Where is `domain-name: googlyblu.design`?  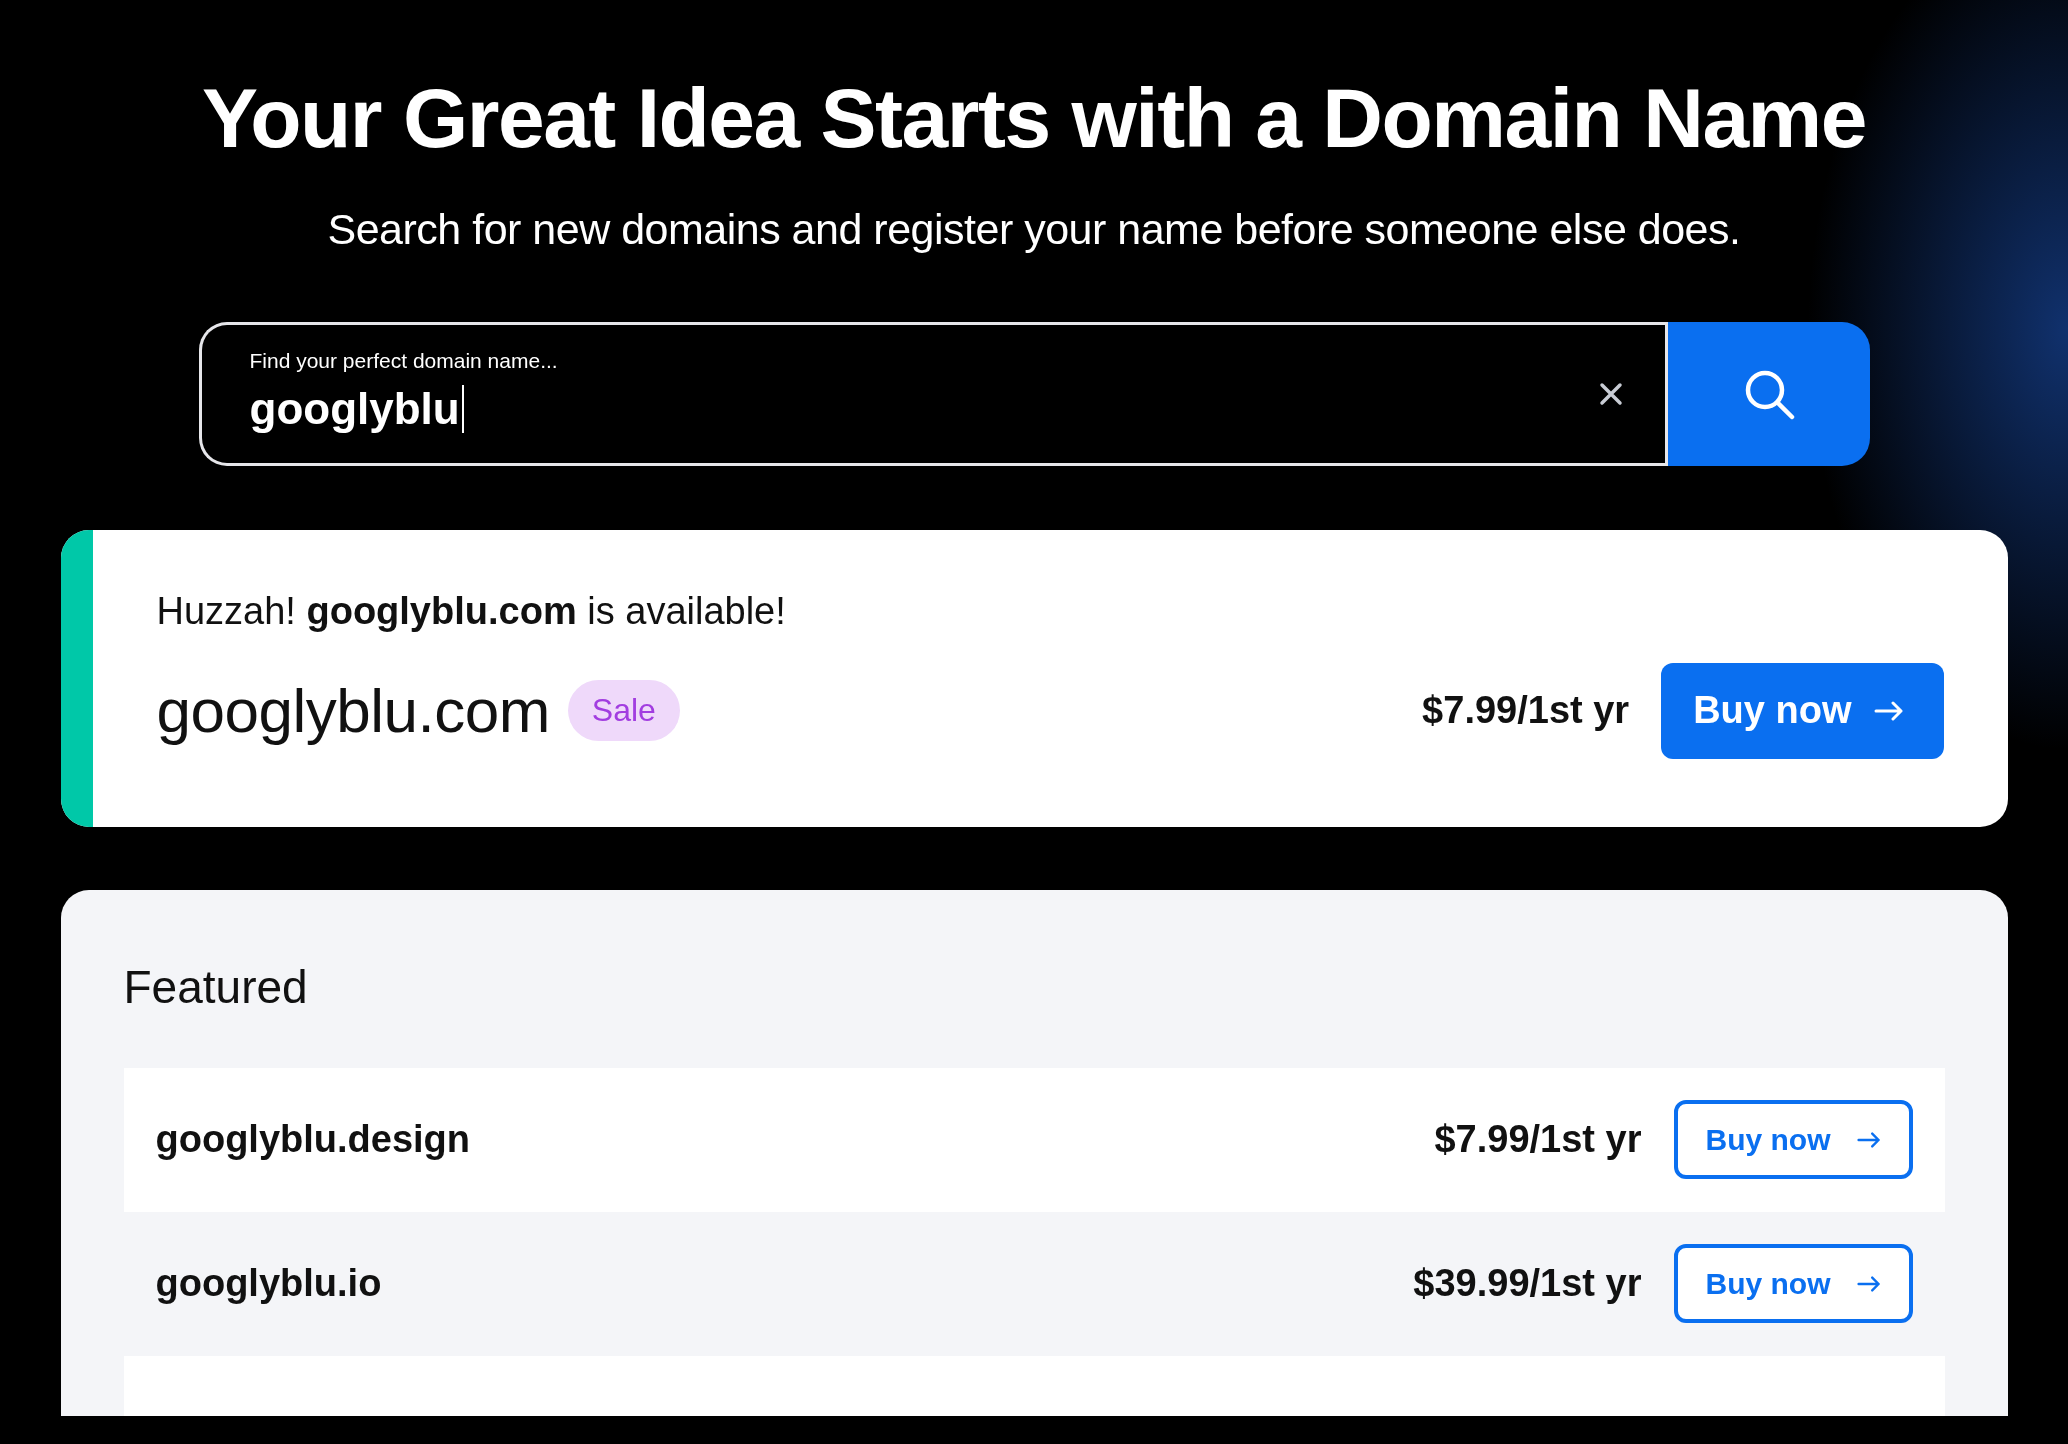 domain-name: googlyblu.design is located at coordinates (313, 1140).